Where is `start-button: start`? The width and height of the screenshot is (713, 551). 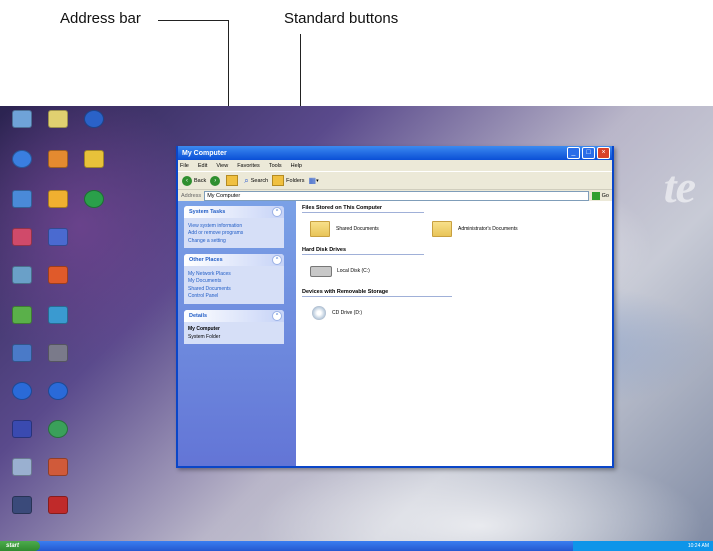 start-button: start is located at coordinates (20, 546).